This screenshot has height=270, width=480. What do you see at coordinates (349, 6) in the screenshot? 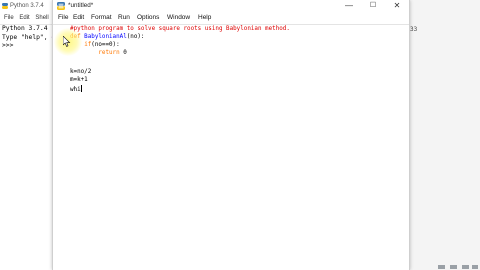
I see `minimize-icon: —` at bounding box center [349, 6].